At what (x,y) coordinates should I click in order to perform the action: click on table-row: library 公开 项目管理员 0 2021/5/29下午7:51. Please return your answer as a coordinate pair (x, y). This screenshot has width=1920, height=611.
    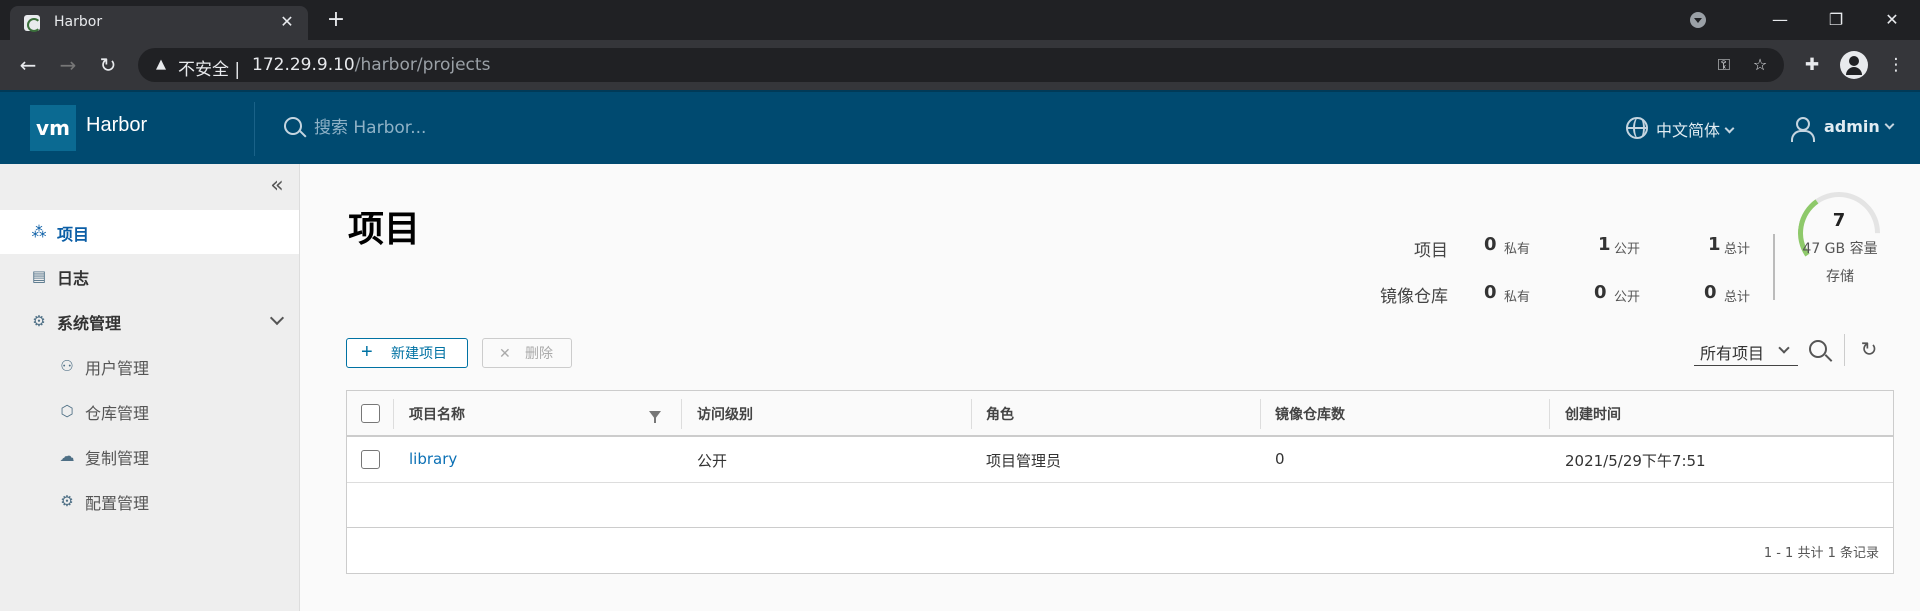
    Looking at the image, I should click on (1120, 460).